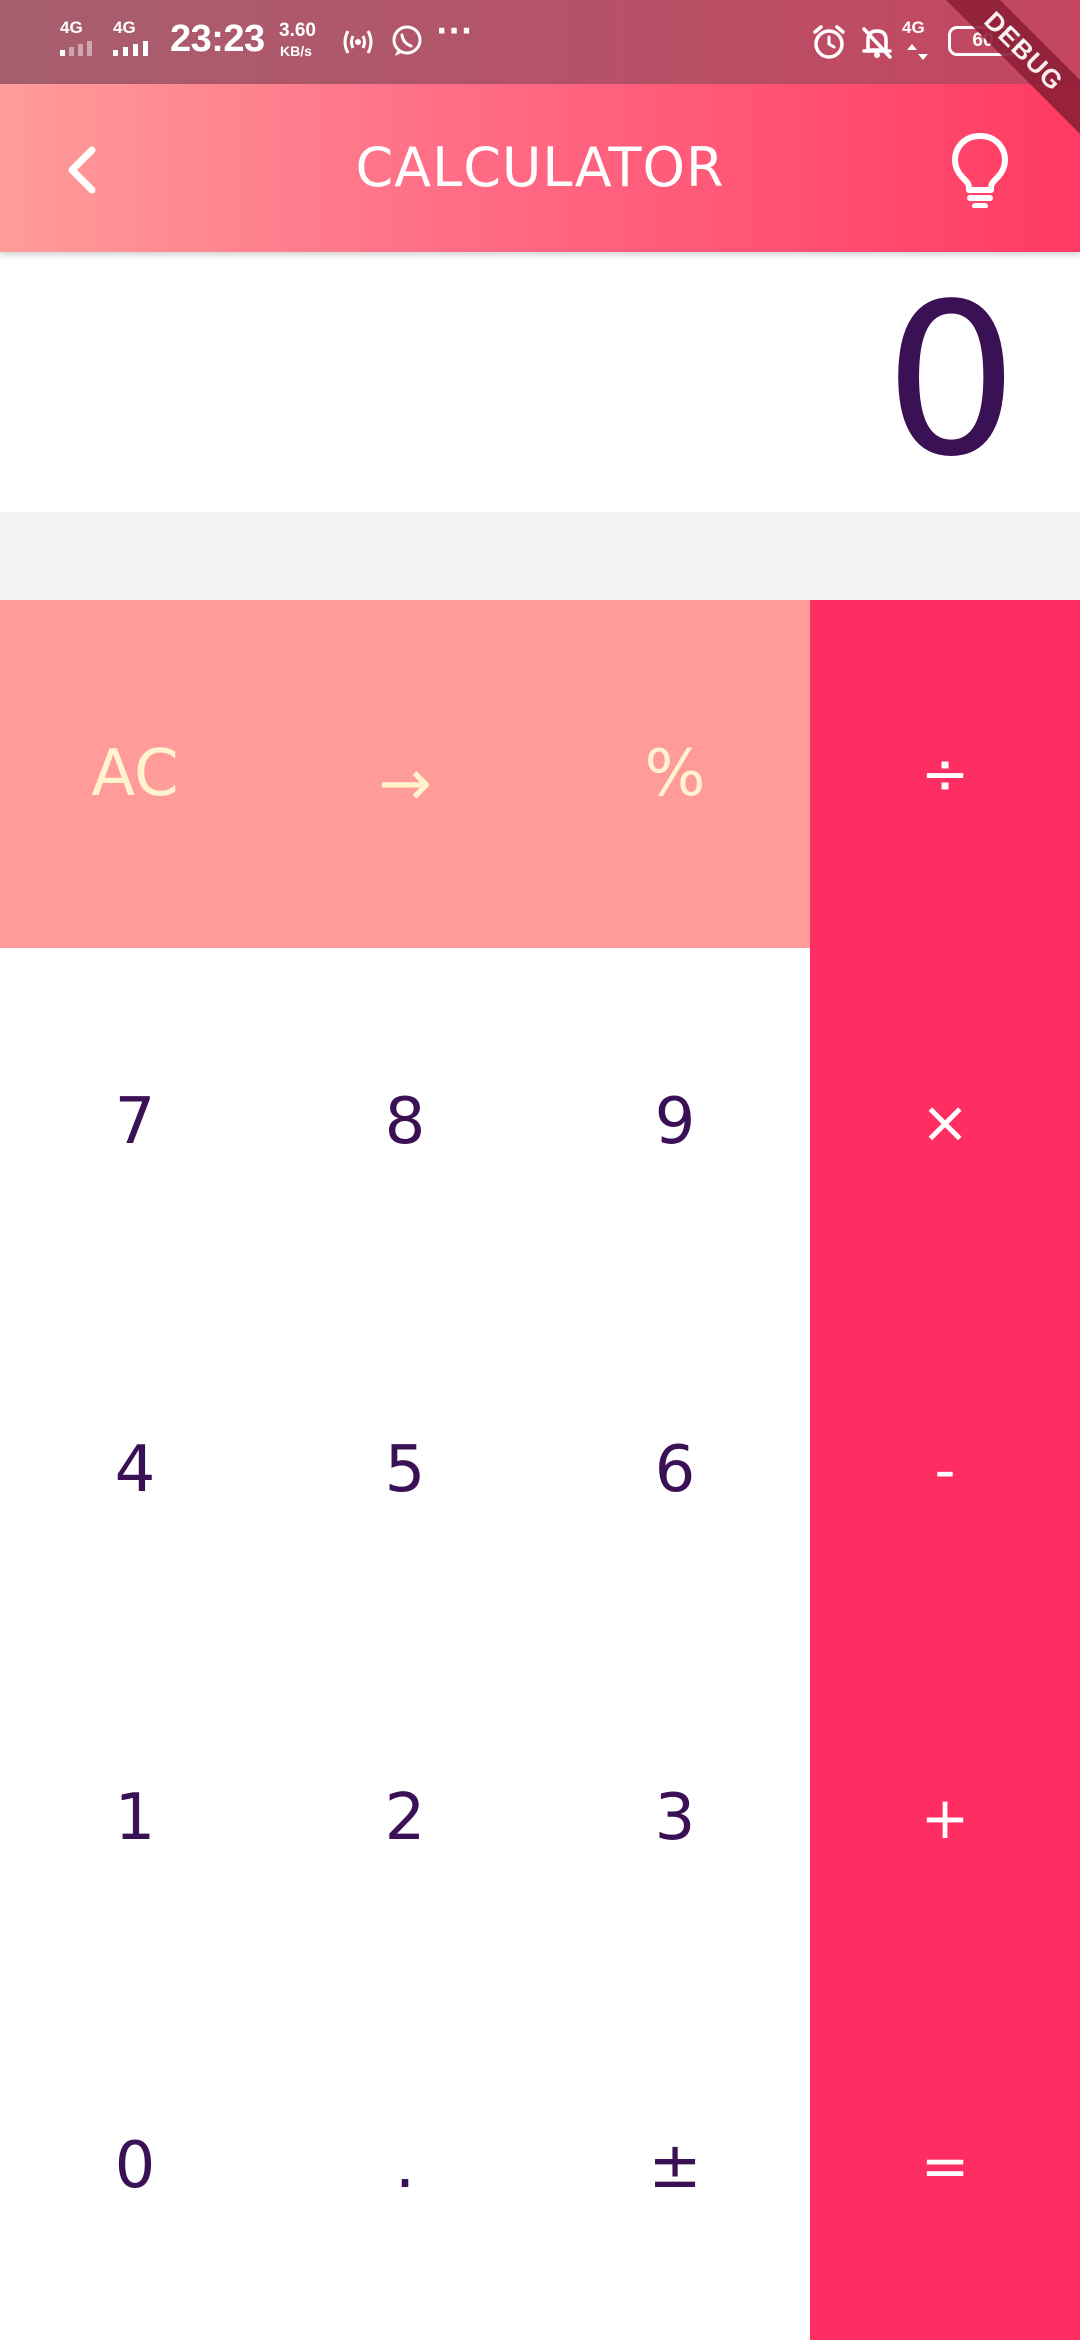  Describe the element at coordinates (135, 1818) in the screenshot. I see `digit-1-button: 1` at that location.